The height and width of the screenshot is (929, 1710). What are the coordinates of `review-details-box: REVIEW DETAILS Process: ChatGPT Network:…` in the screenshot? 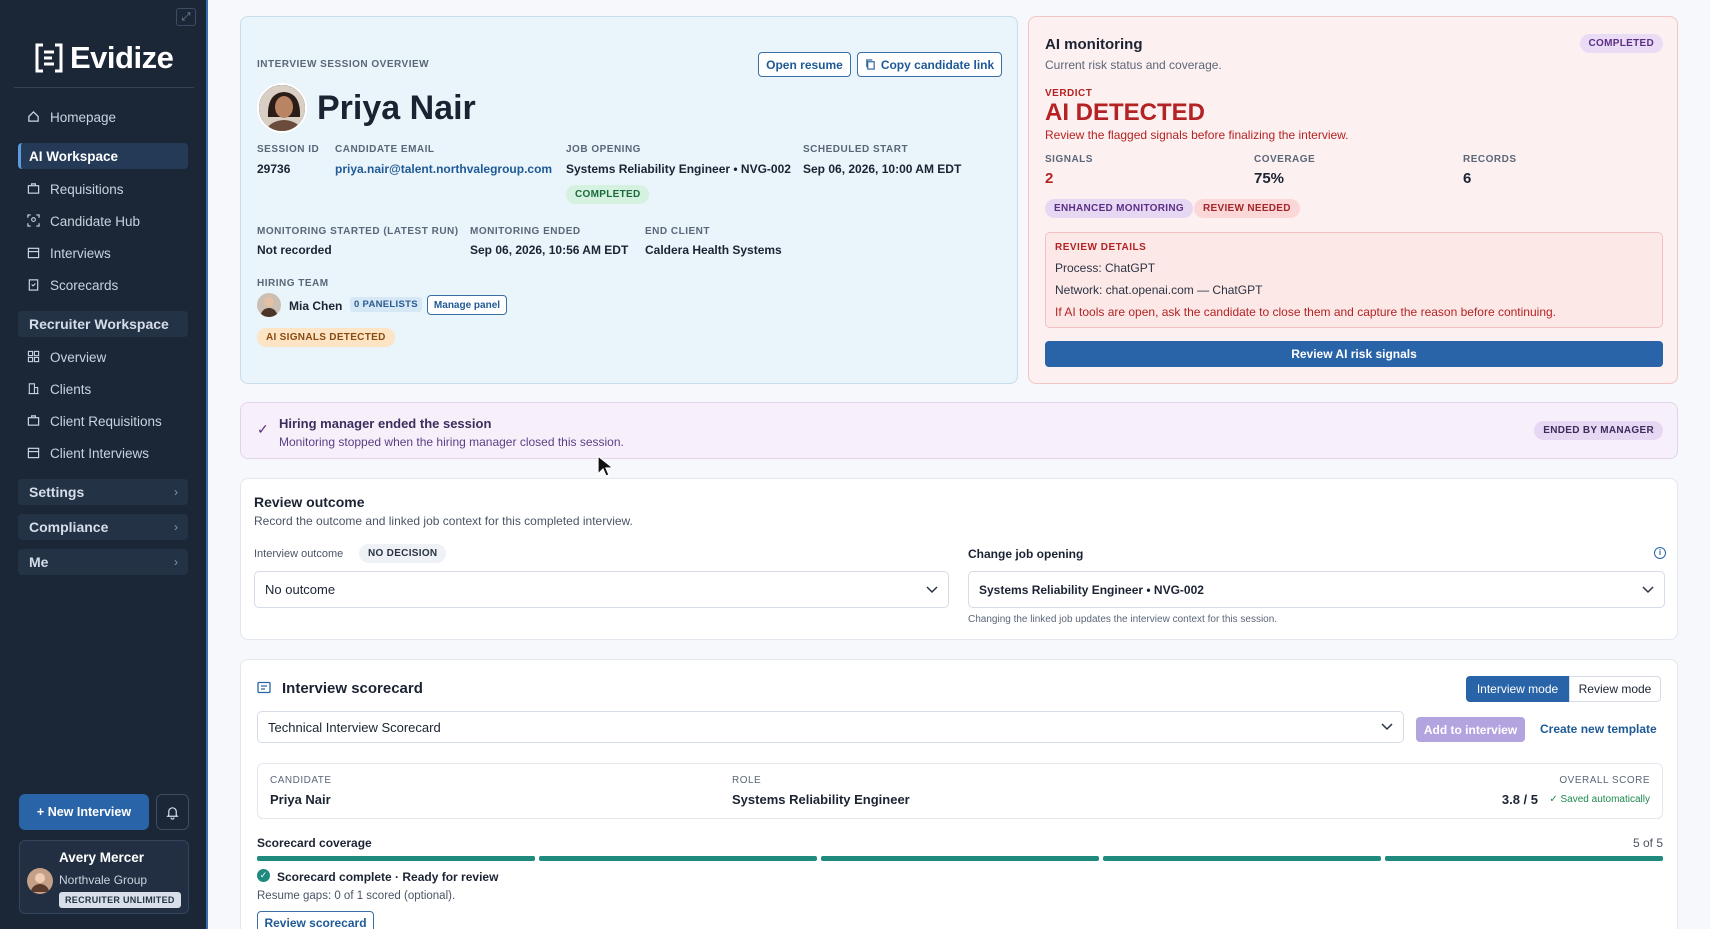 It's located at (1354, 280).